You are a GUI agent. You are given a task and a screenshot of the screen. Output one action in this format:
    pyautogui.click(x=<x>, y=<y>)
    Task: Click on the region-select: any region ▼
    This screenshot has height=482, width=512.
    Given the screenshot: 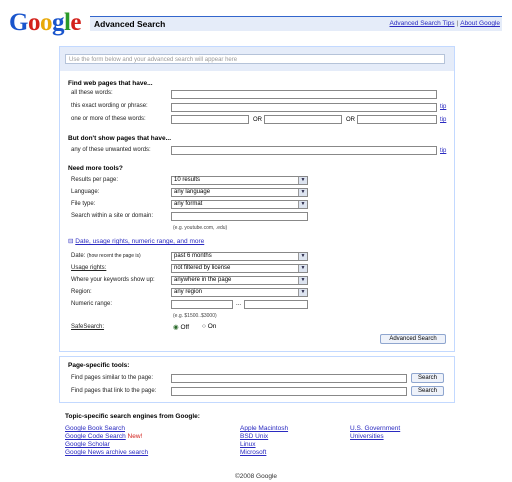 What is the action you would take?
    pyautogui.click(x=239, y=292)
    